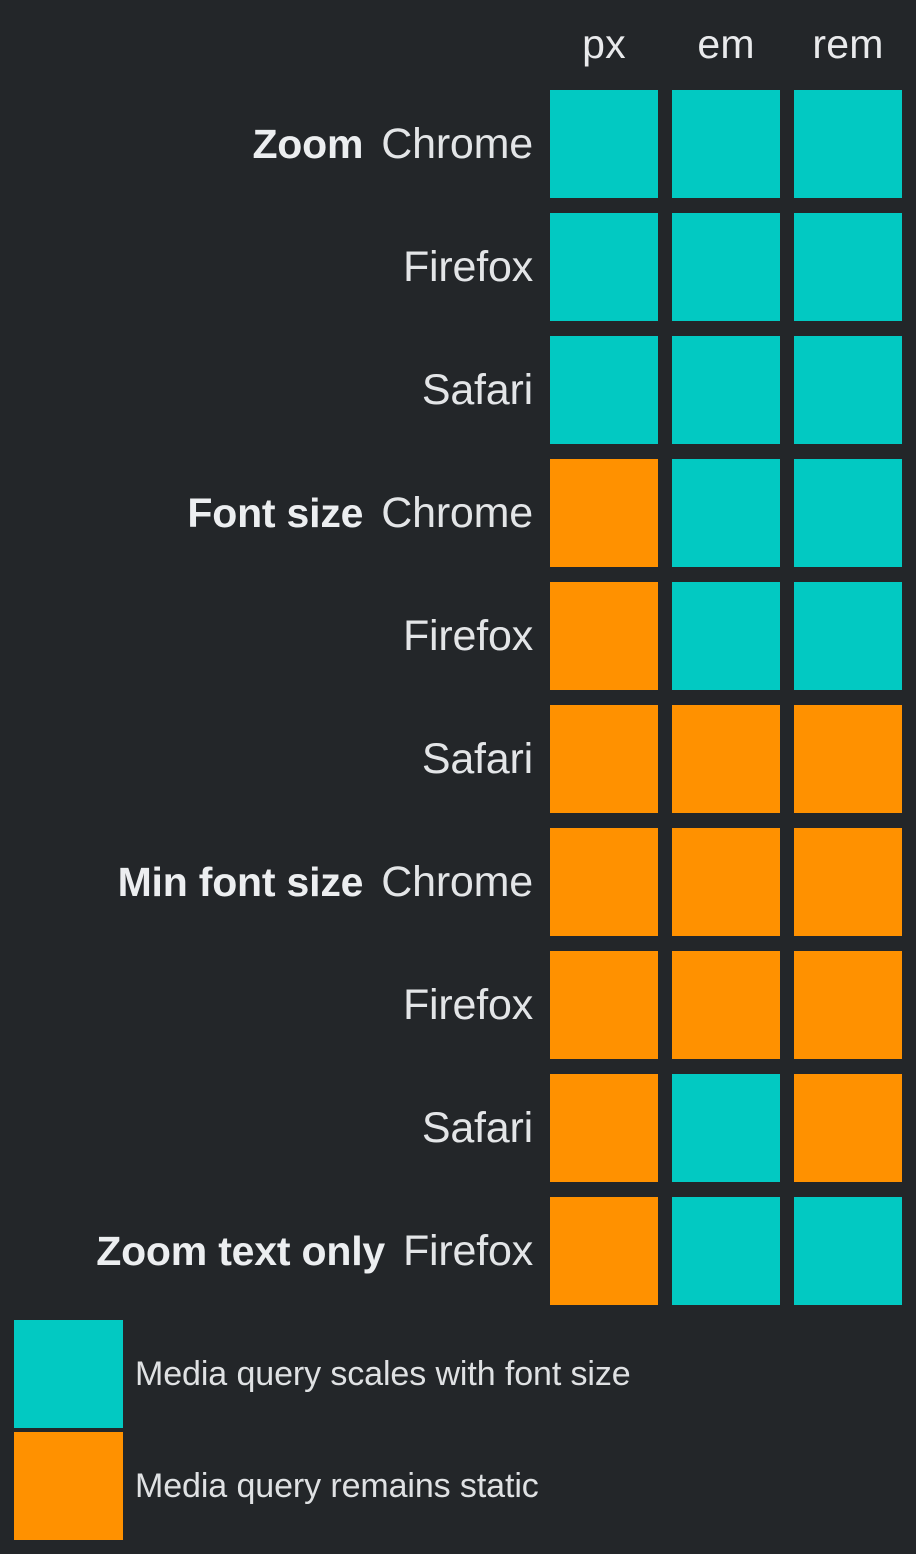 The image size is (916, 1554). Describe the element at coordinates (337, 1486) in the screenshot. I see `legend-label: Media query remains static` at that location.